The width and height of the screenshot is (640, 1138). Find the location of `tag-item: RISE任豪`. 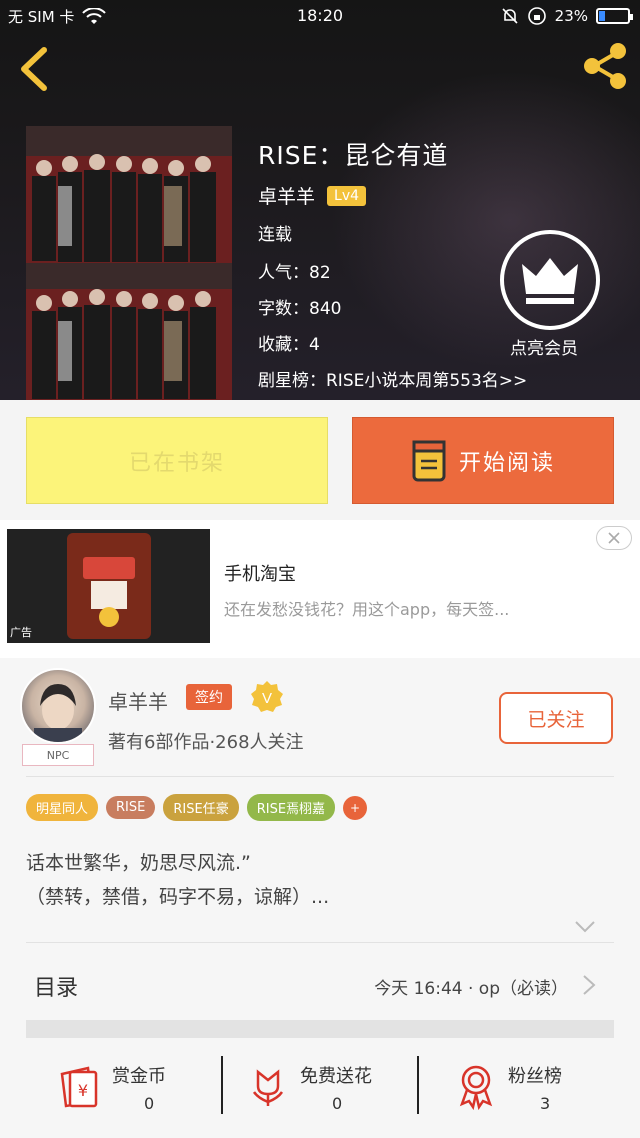

tag-item: RISE任豪 is located at coordinates (201, 807).